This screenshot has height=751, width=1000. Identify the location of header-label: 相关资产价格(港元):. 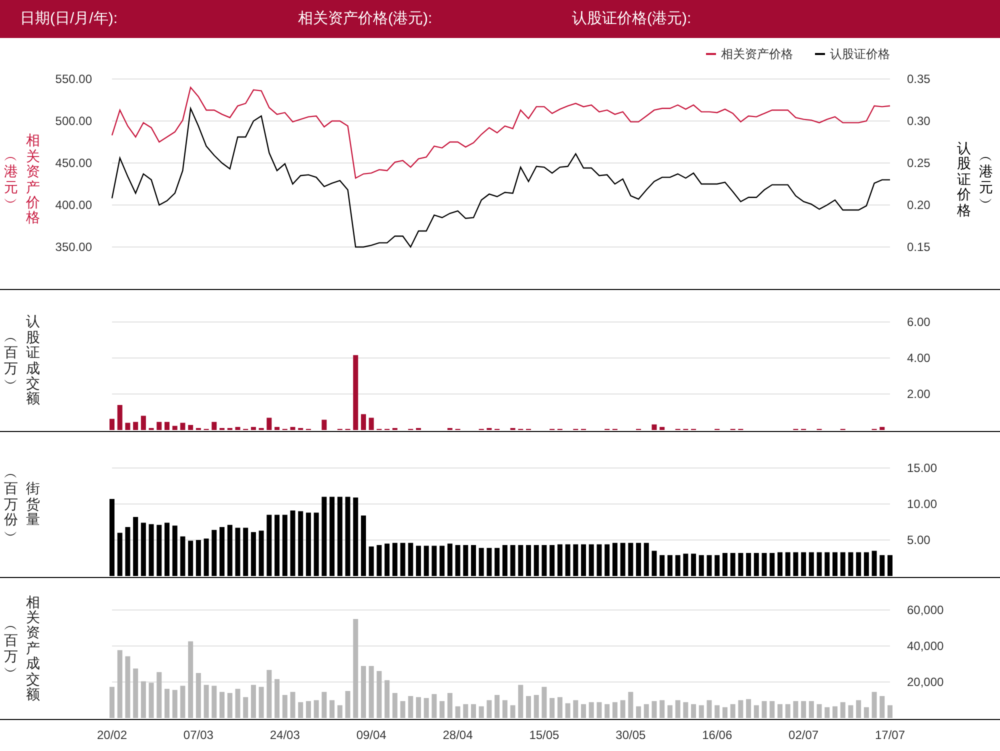
(365, 18).